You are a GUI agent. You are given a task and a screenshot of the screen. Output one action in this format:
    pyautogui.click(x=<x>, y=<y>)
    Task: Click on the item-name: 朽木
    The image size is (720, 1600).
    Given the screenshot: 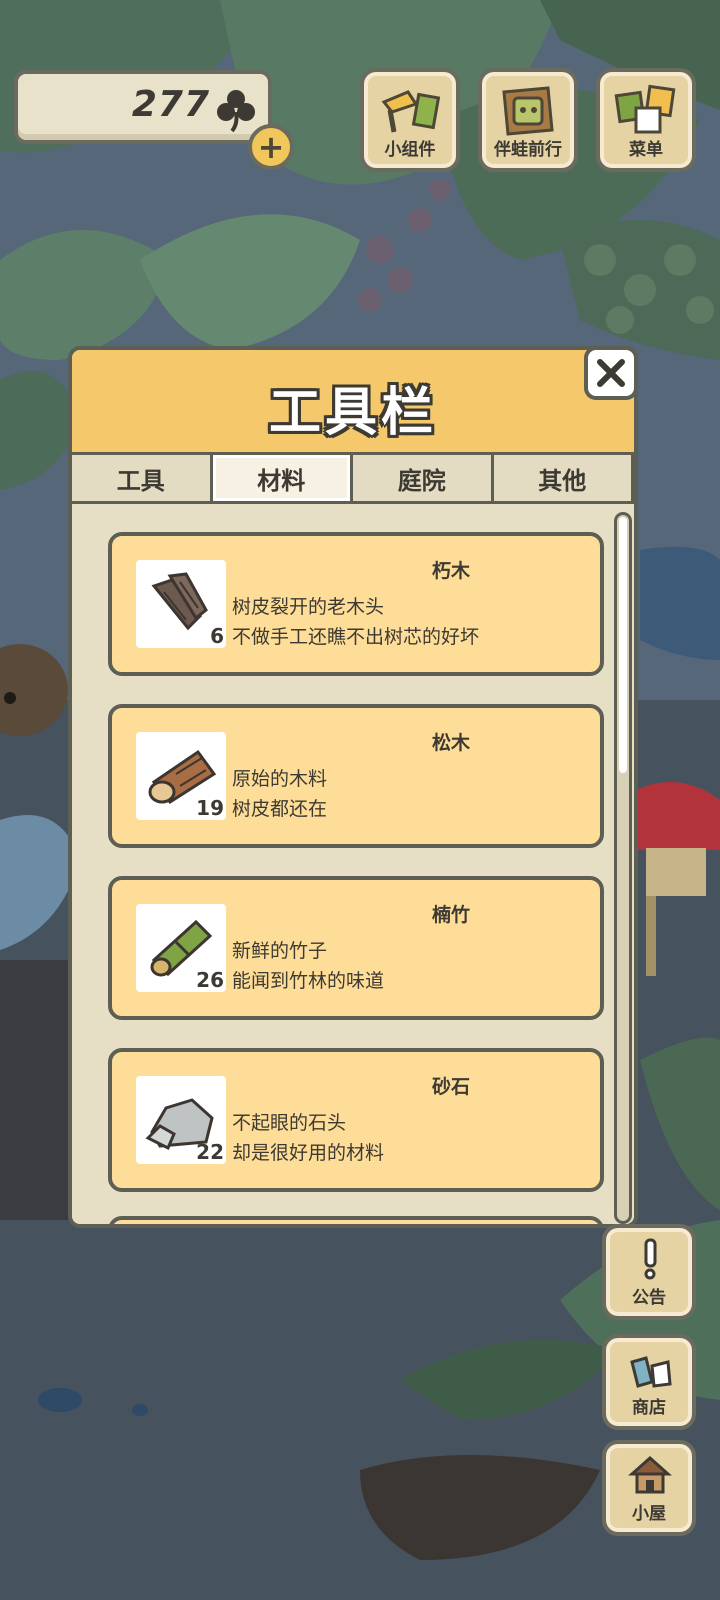 What is the action you would take?
    pyautogui.click(x=450, y=571)
    